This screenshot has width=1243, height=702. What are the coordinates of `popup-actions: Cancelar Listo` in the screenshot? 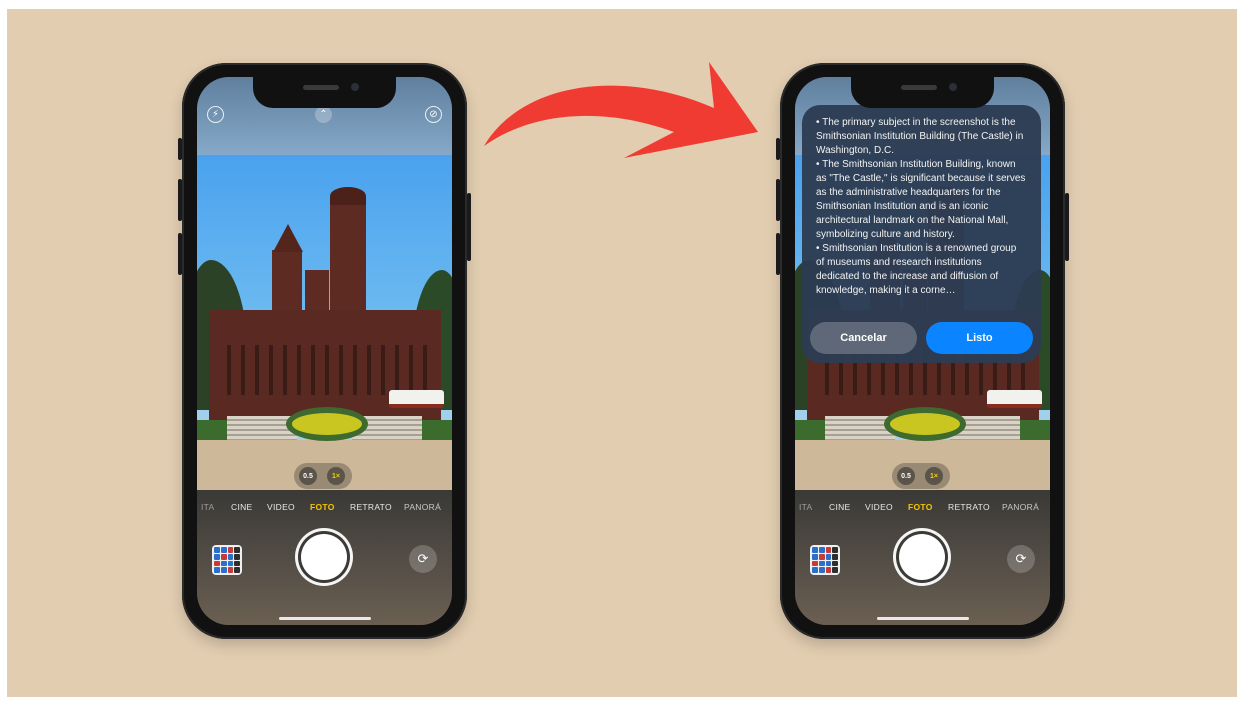 It's located at (921, 338).